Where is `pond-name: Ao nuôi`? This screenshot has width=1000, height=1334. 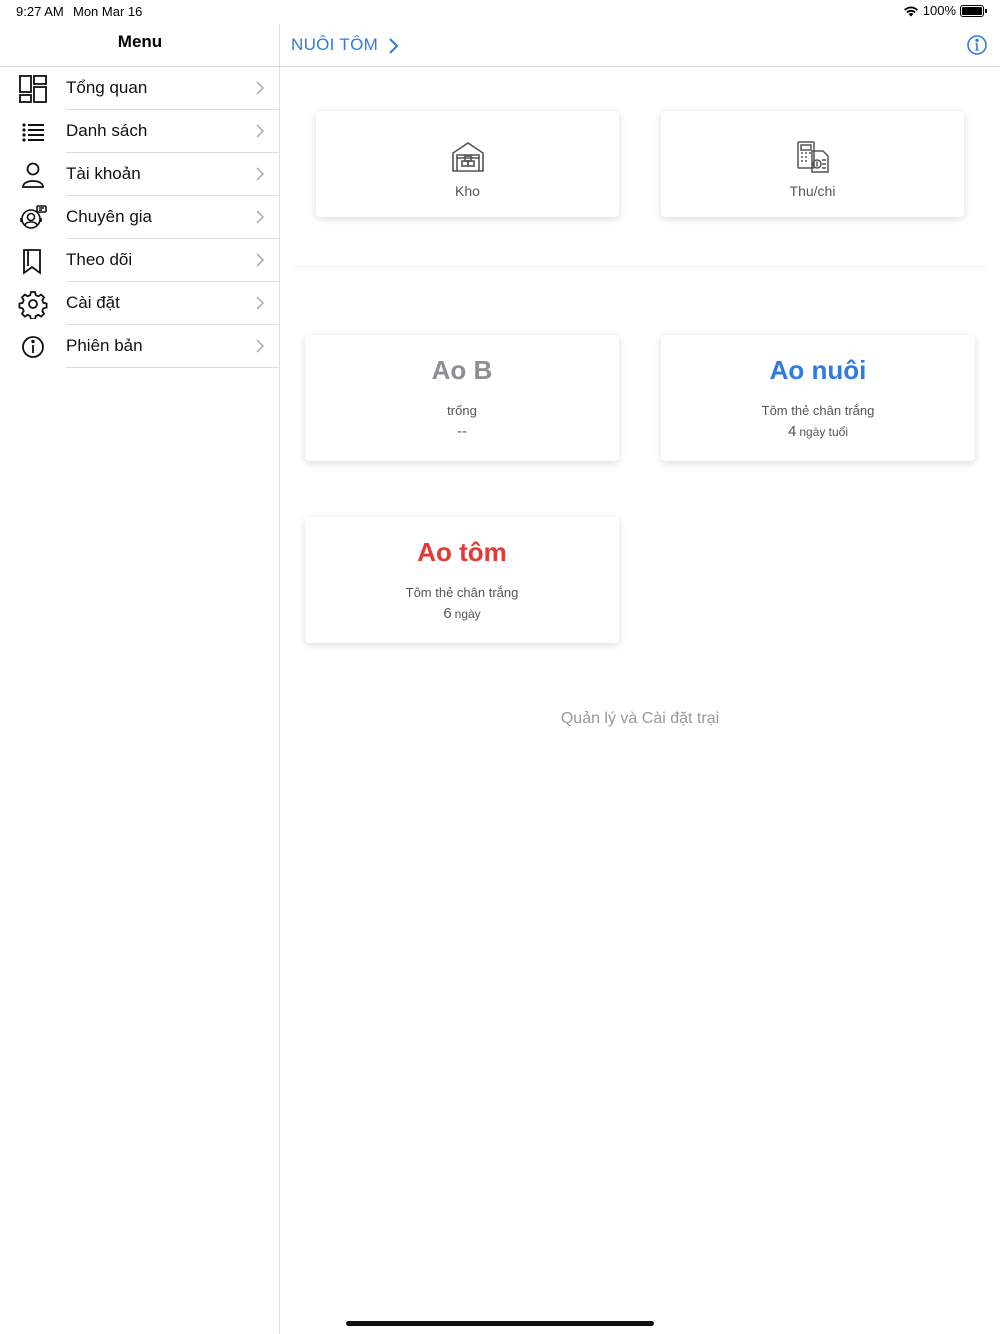 pond-name: Ao nuôi is located at coordinates (818, 370).